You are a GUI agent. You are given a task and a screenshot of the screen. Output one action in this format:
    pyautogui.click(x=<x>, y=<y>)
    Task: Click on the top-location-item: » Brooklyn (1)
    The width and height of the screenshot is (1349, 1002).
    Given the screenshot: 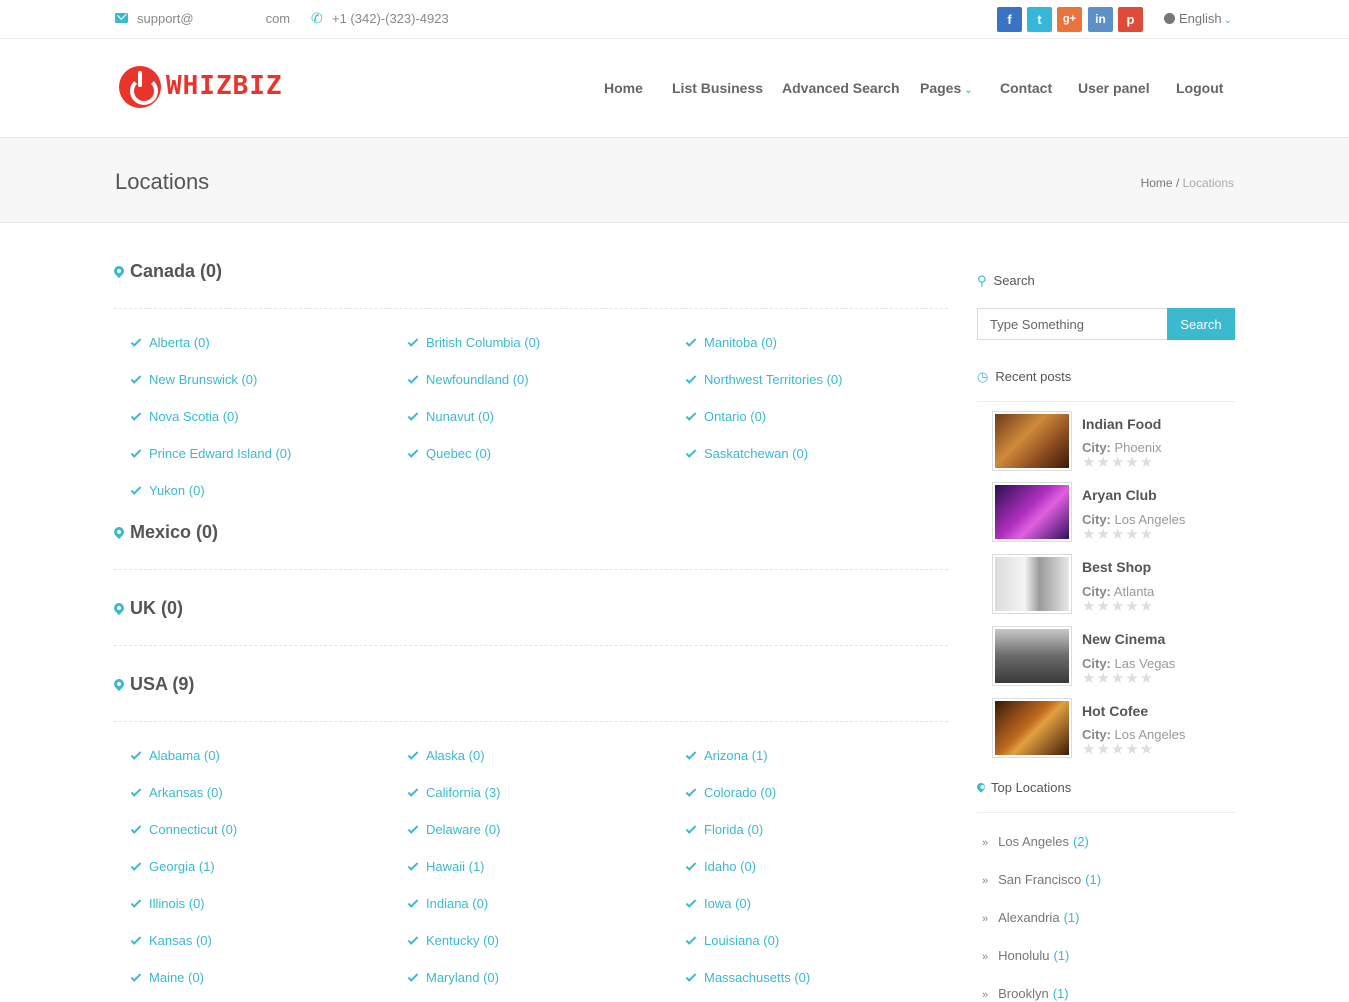 What is the action you would take?
    pyautogui.click(x=1025, y=993)
    